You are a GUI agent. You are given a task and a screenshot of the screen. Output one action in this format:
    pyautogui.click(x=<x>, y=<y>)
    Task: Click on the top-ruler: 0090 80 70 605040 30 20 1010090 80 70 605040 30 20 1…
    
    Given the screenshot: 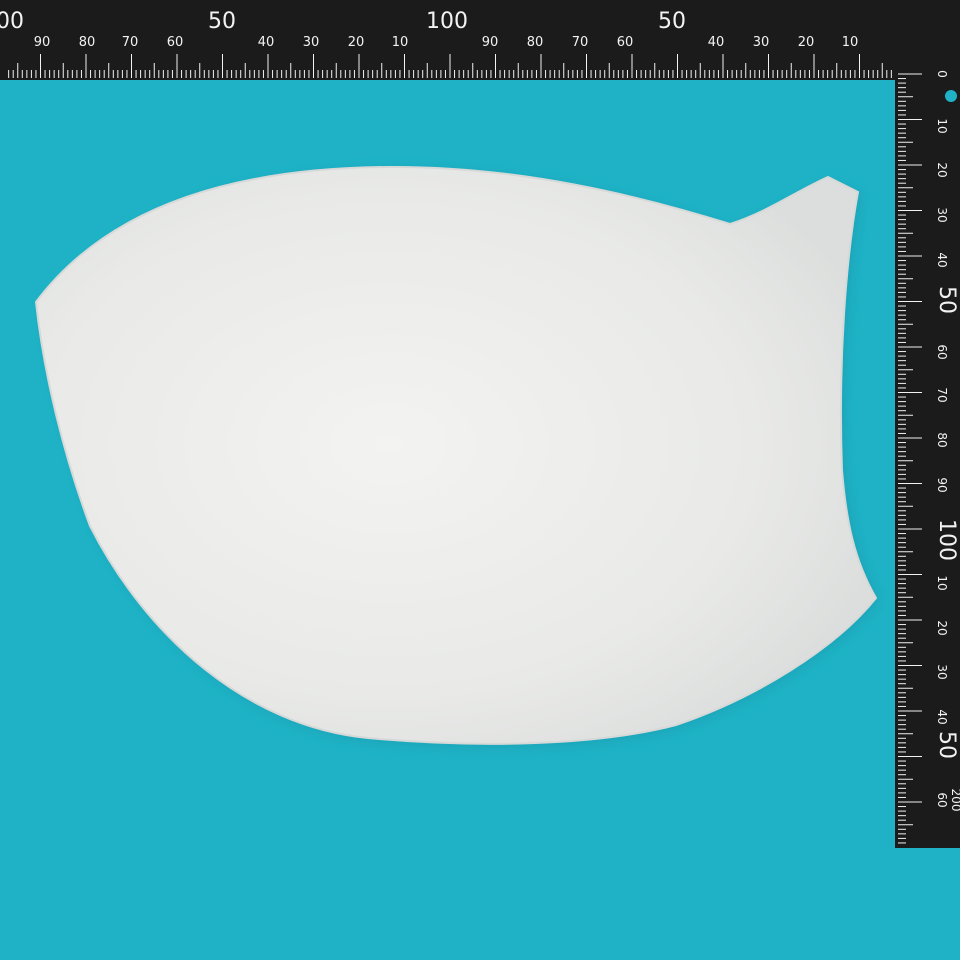 What is the action you would take?
    pyautogui.click(x=480, y=40)
    